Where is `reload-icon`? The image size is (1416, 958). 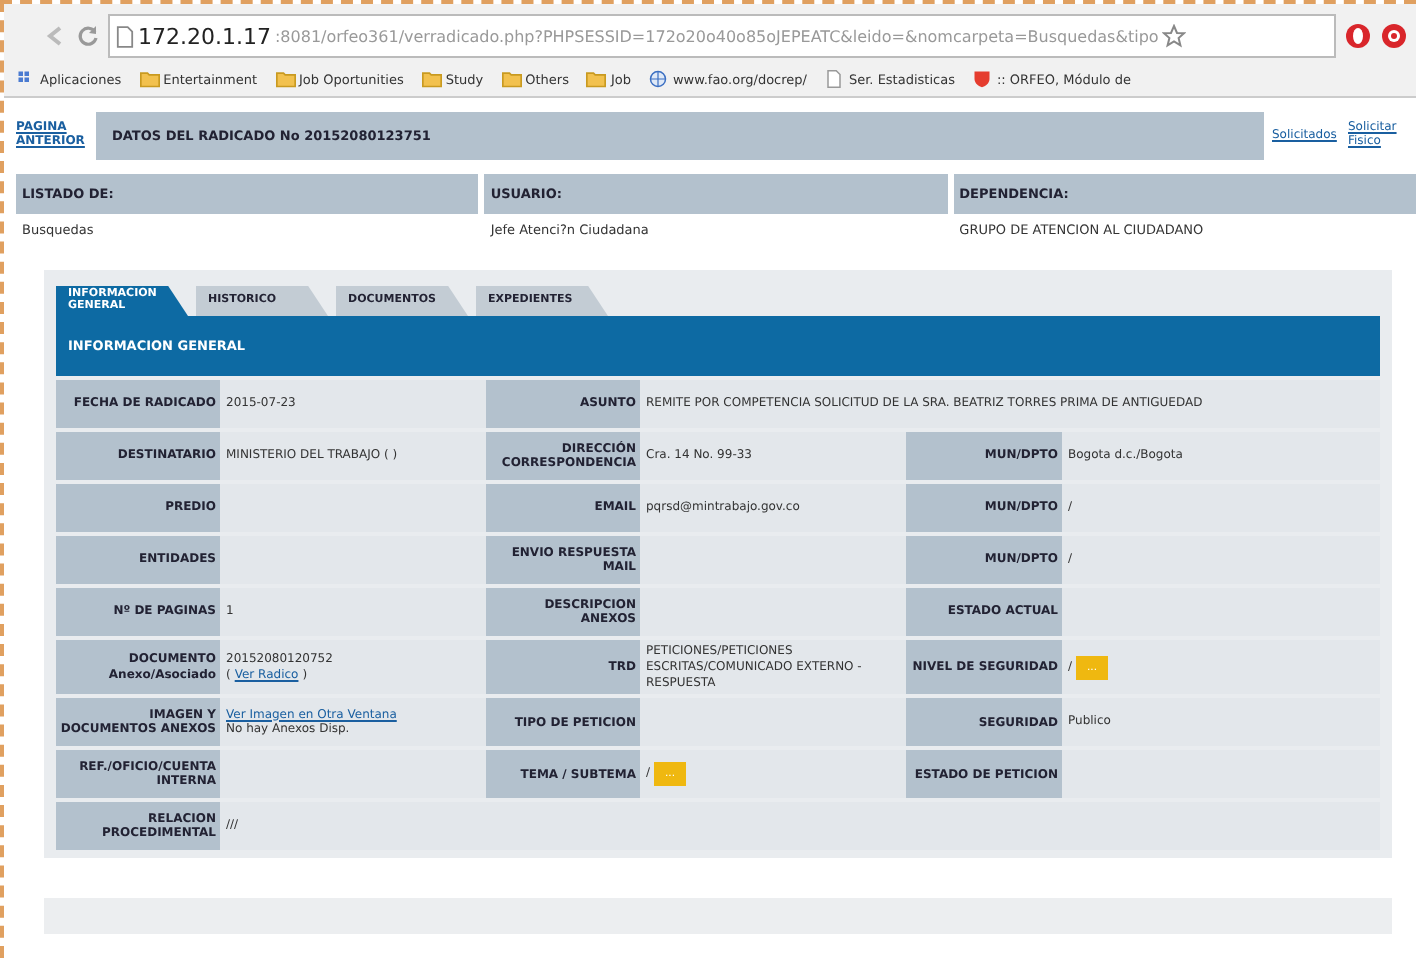 reload-icon is located at coordinates (88, 36).